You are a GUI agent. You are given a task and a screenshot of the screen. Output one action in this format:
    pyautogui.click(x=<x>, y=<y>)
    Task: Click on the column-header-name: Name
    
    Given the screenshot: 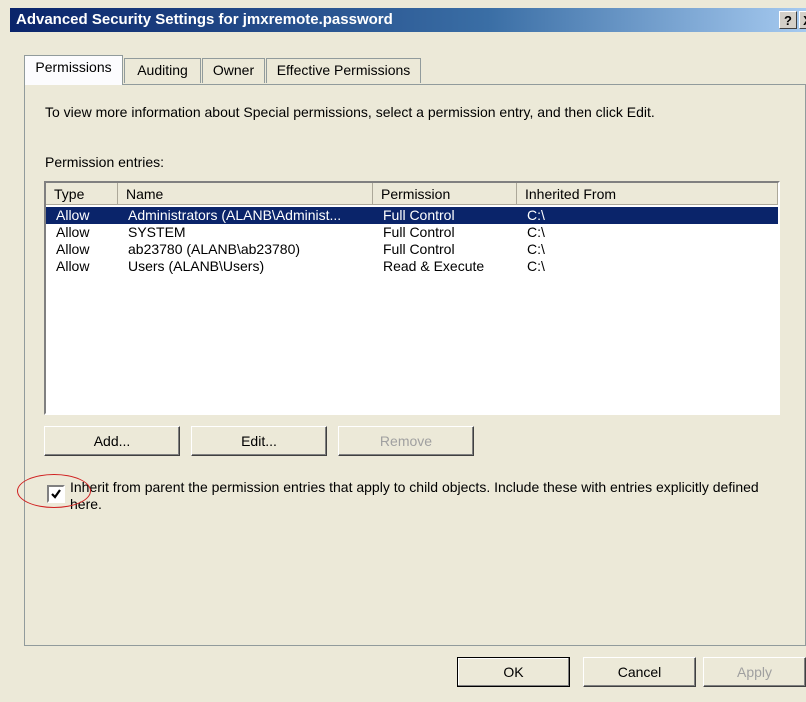 What is the action you would take?
    pyautogui.click(x=245, y=194)
    